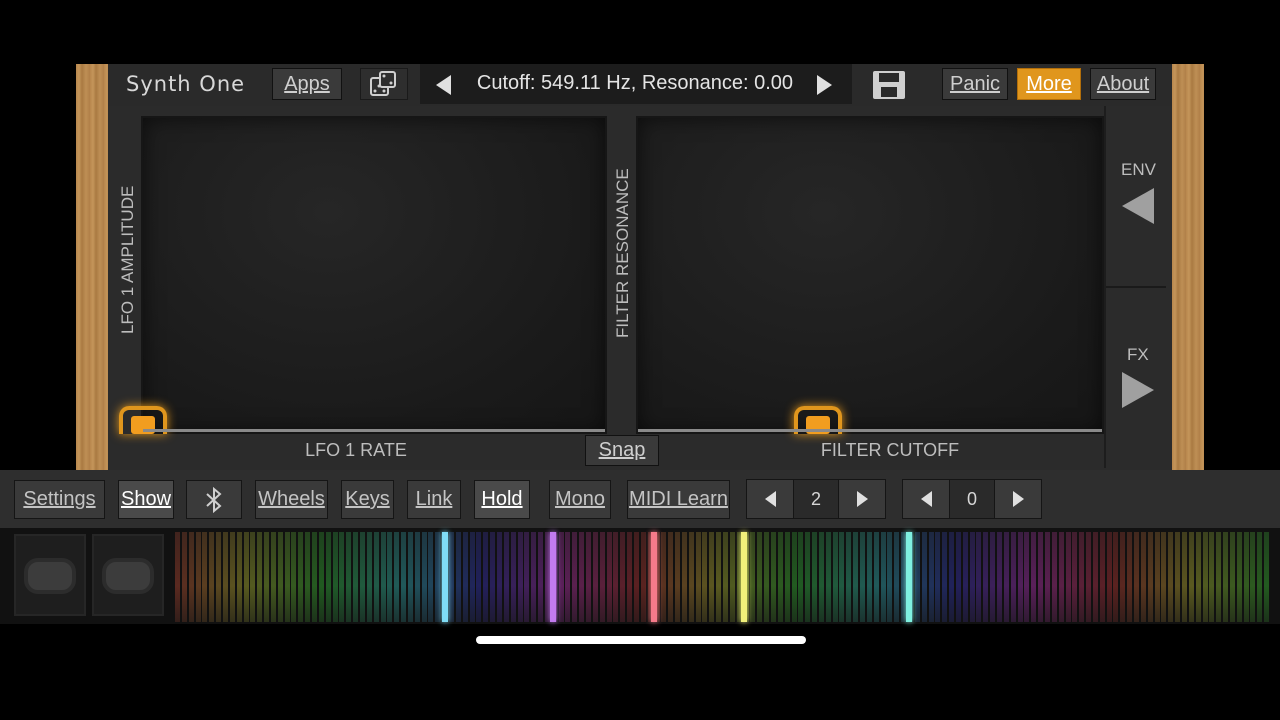 This screenshot has width=1280, height=720. What do you see at coordinates (818, 420) in the screenshot?
I see `filter-pad-handle` at bounding box center [818, 420].